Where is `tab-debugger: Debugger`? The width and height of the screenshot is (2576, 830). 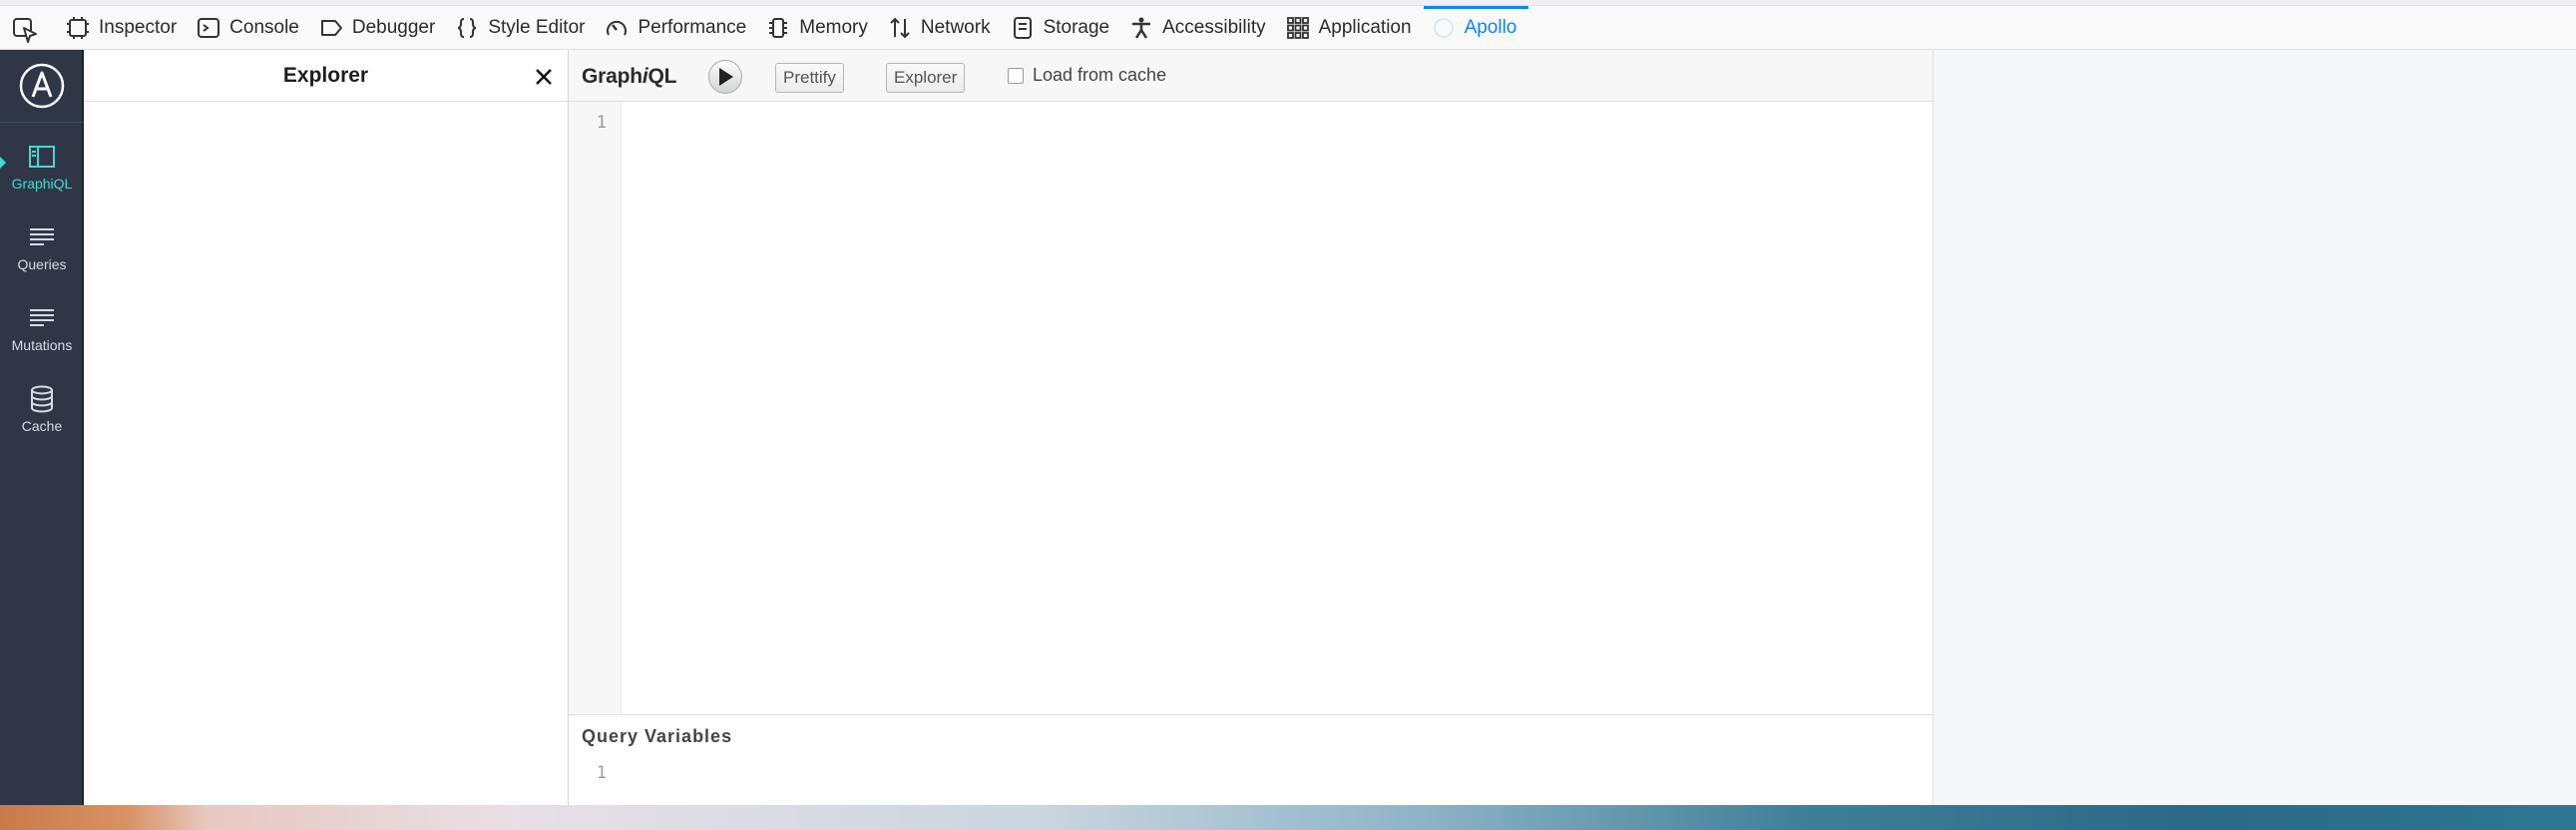
tab-debugger: Debugger is located at coordinates (379, 28).